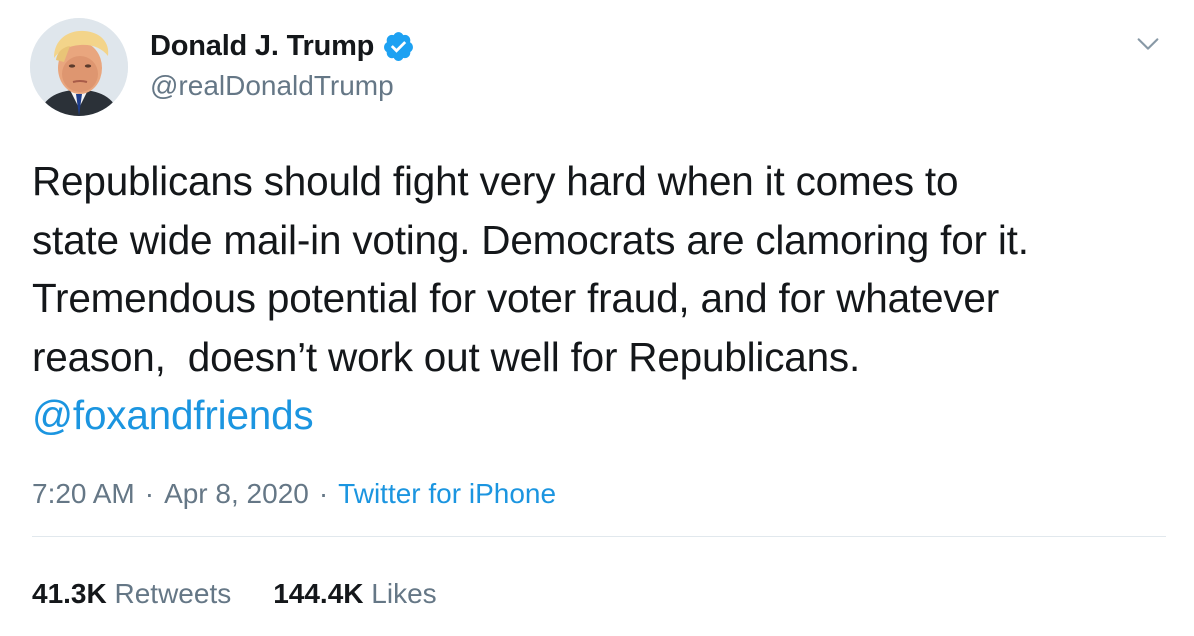 The image size is (1194, 636). I want to click on retweets-count: 41.3K, so click(69, 593).